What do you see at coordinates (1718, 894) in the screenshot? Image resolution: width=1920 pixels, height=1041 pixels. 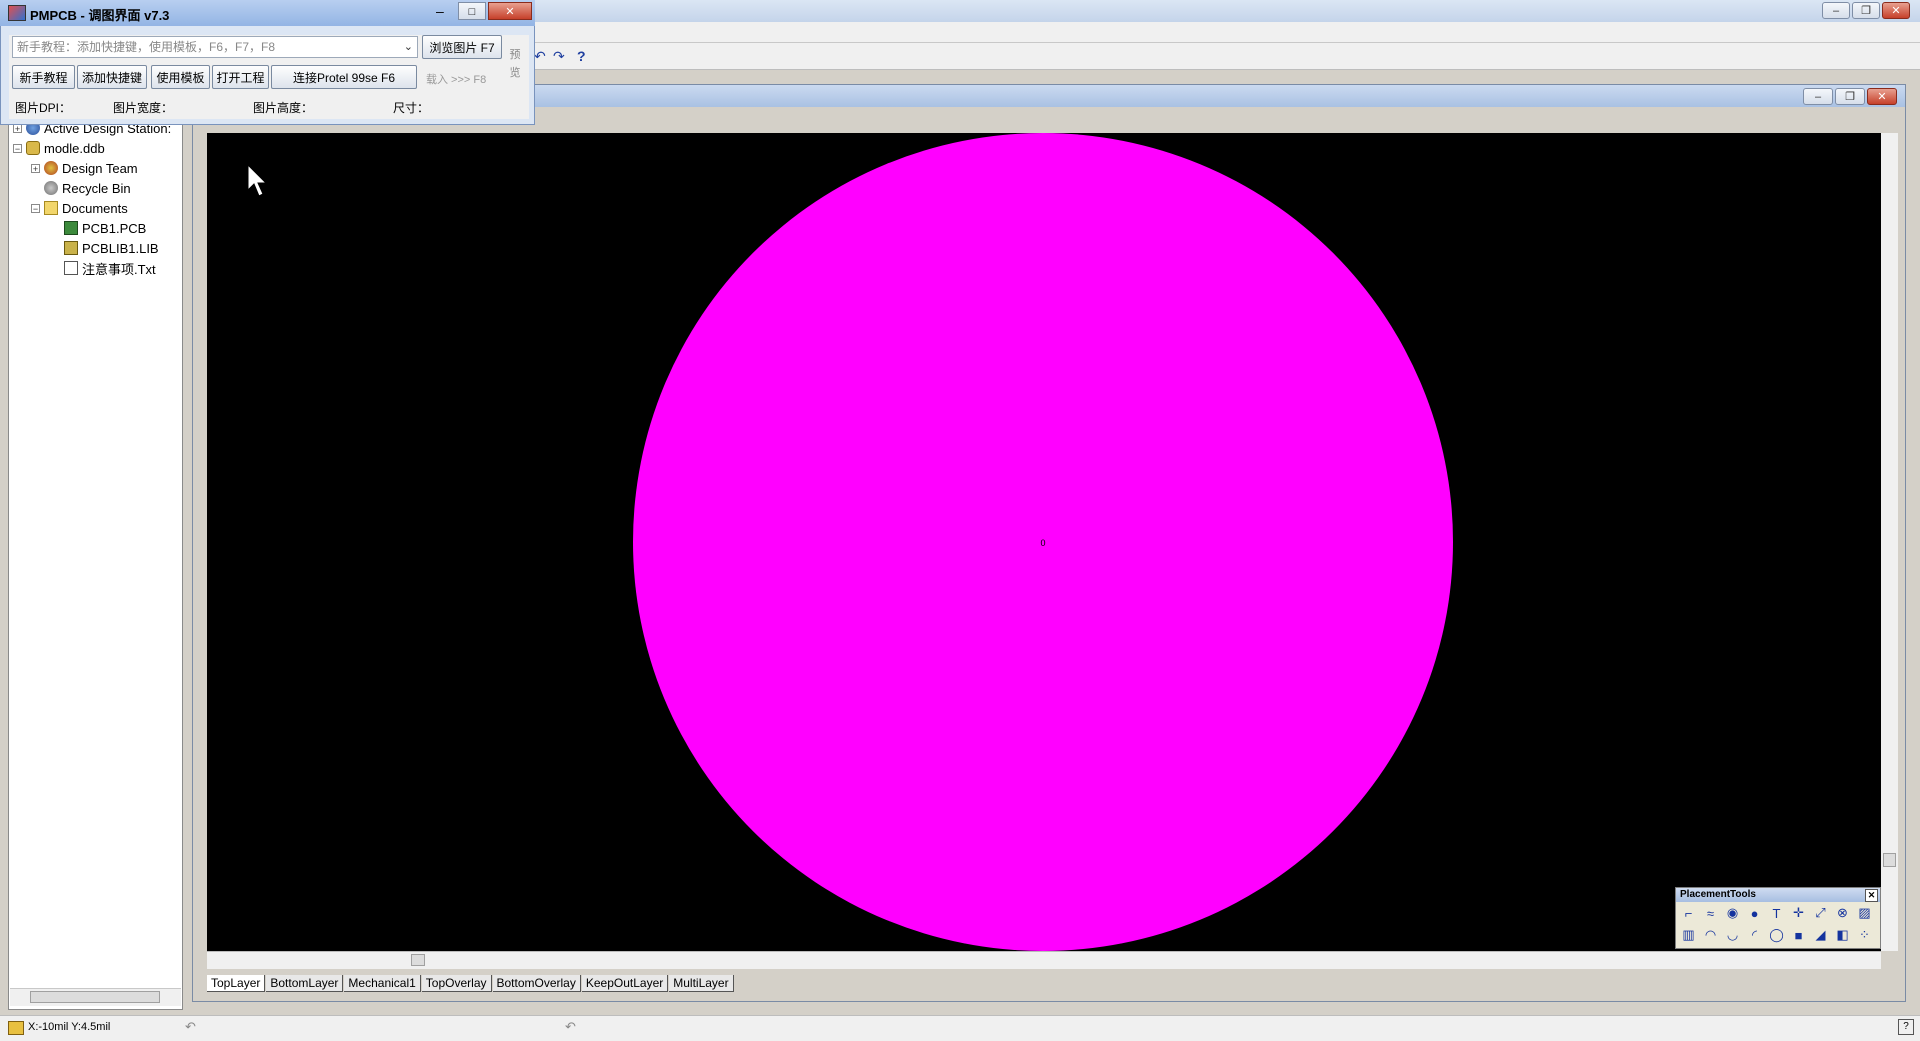 I see `placement-tools-title-text: PlacementTools` at bounding box center [1718, 894].